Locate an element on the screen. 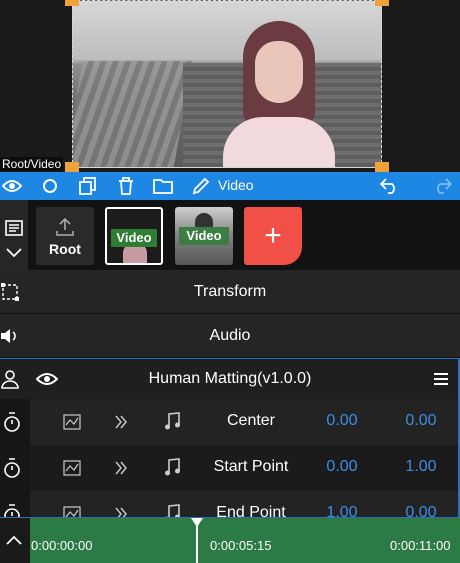  timeline-end-time: 0:00:11:00 is located at coordinates (420, 545).